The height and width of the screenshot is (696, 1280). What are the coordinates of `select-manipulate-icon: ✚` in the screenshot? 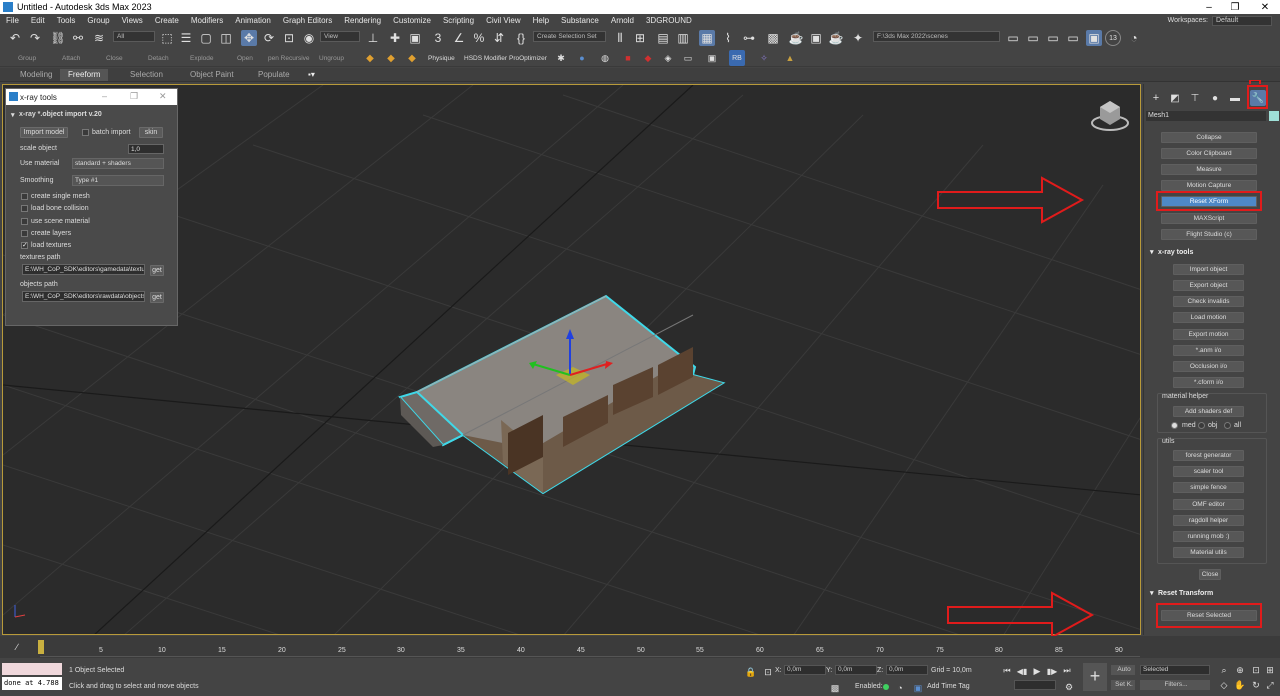 It's located at (395, 38).